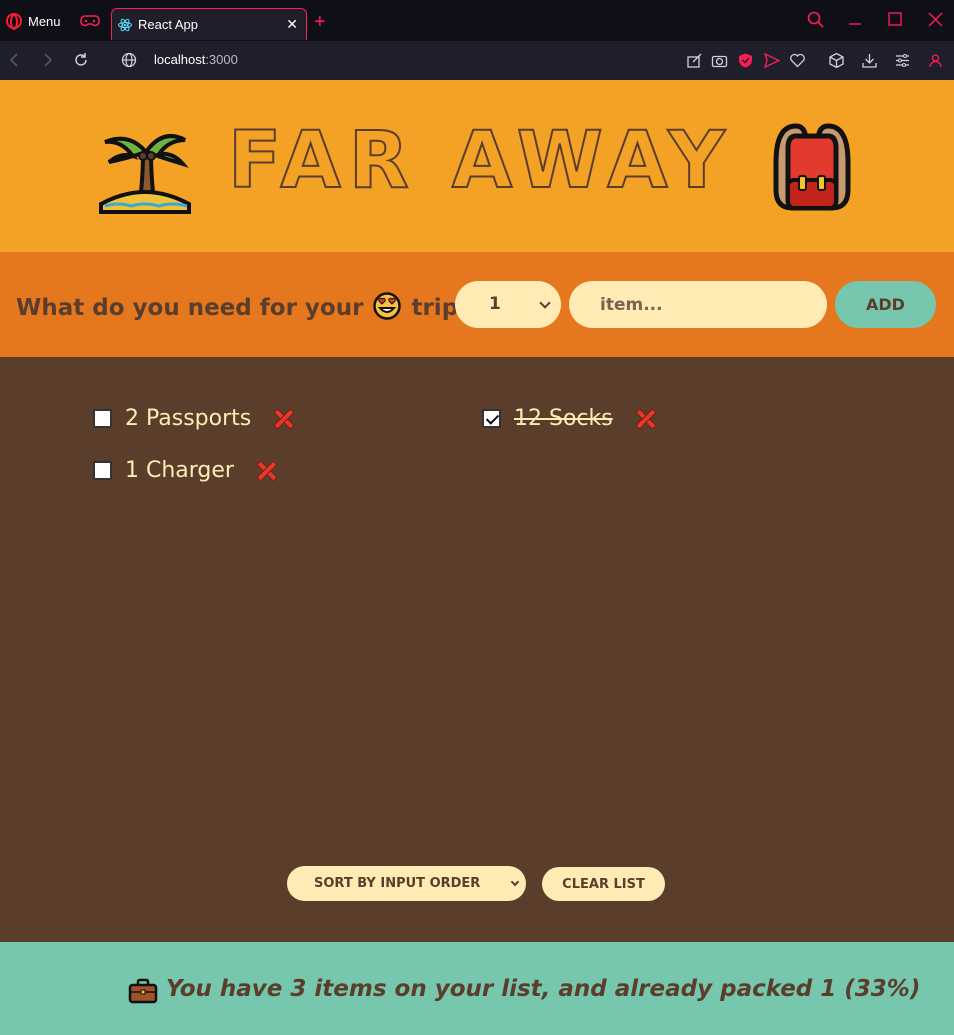 The image size is (954, 1035). Describe the element at coordinates (836, 60) in the screenshot. I see `extensions-cube-icon` at that location.